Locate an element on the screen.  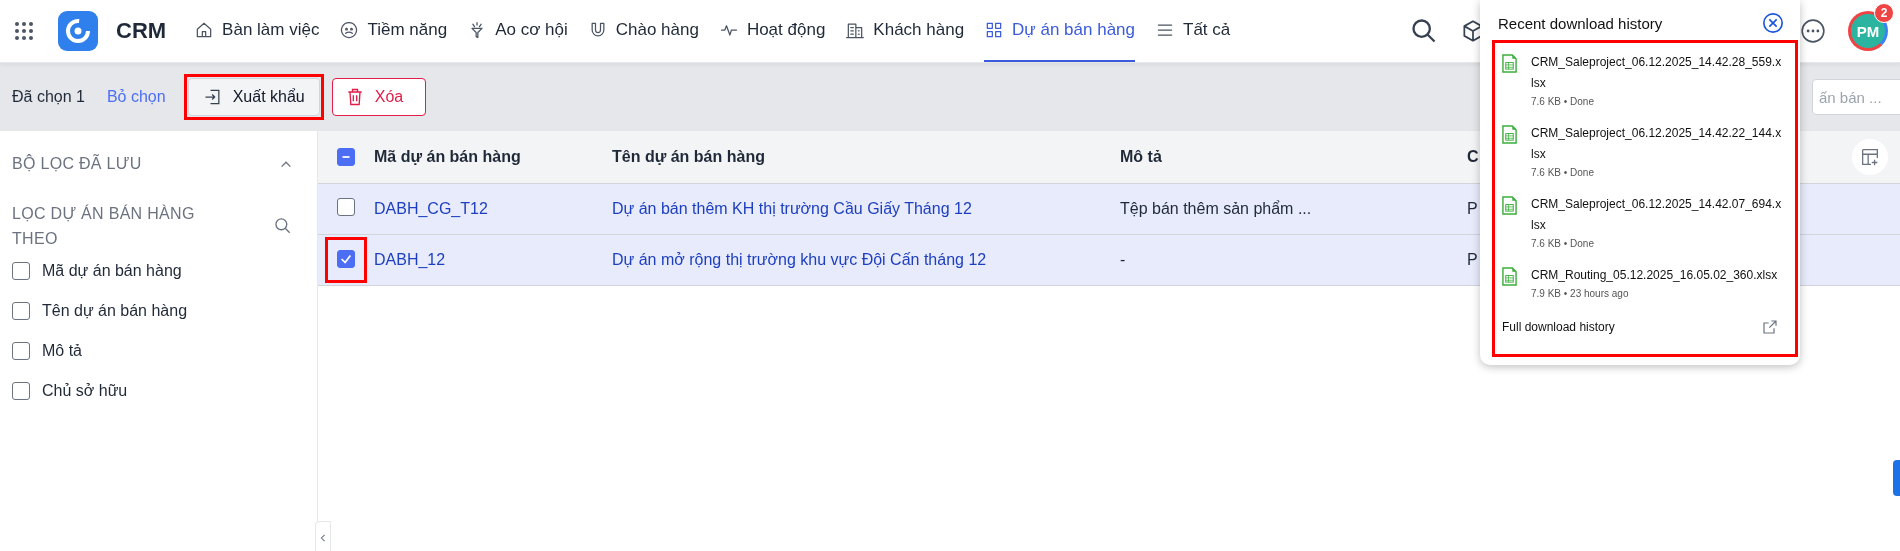
filter-by-title: LỌC DỰ ÁN BÁN HÀNG THEO is located at coordinates (104, 226).